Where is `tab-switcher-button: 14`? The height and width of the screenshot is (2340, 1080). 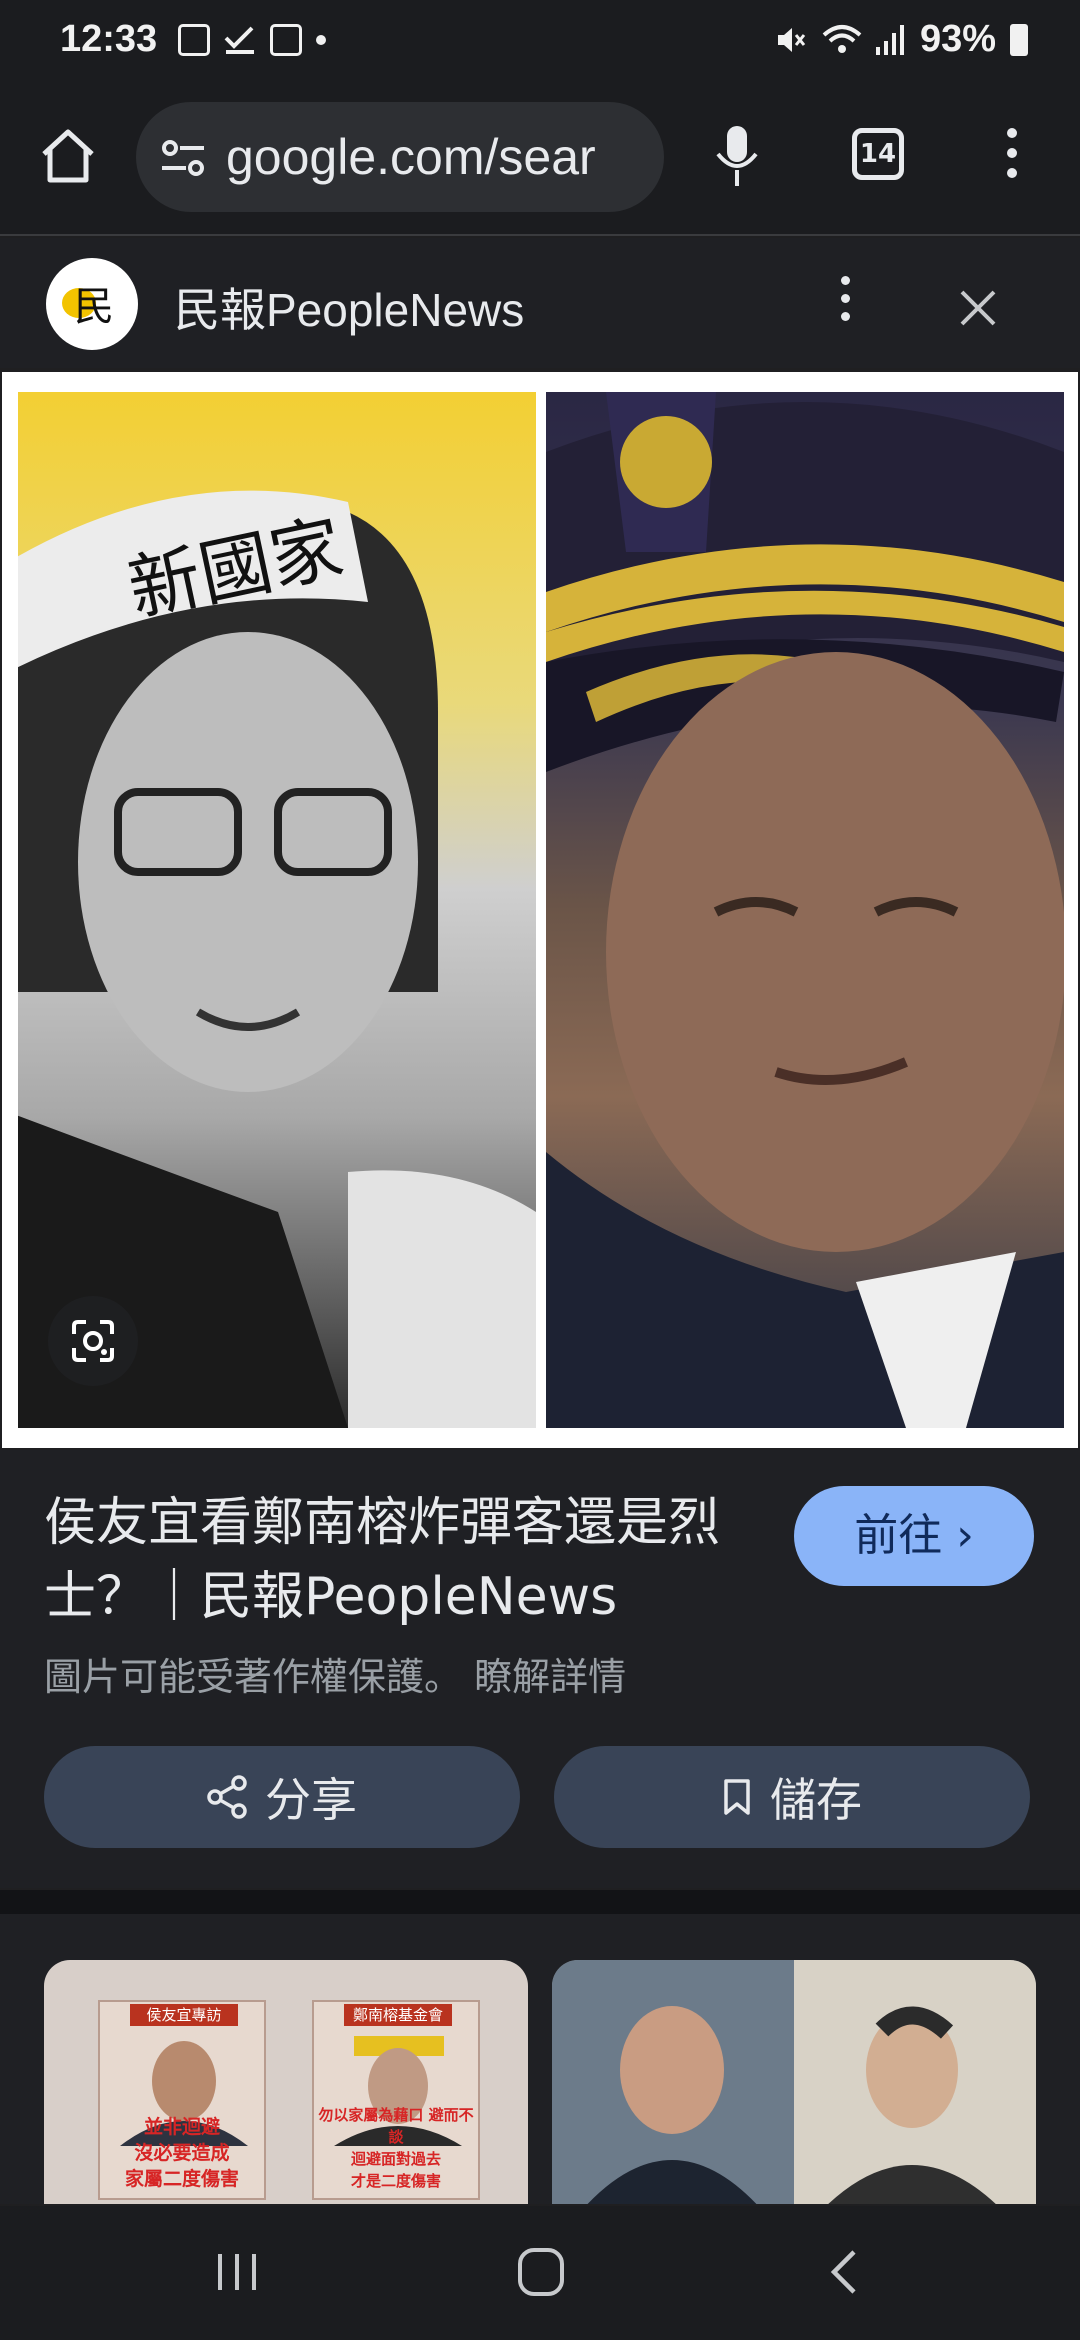
tab-switcher-button: 14 is located at coordinates (878, 154).